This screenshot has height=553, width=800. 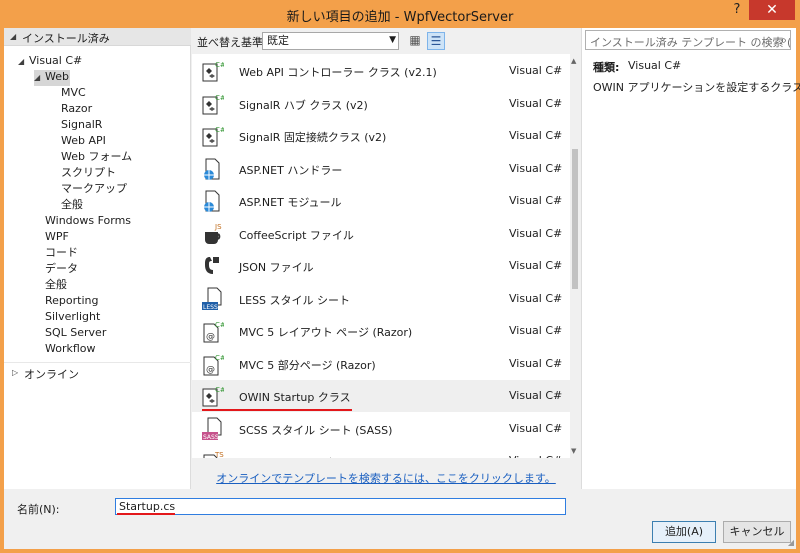 What do you see at coordinates (72, 317) in the screenshot?
I see `tree-item: Silverlight` at bounding box center [72, 317].